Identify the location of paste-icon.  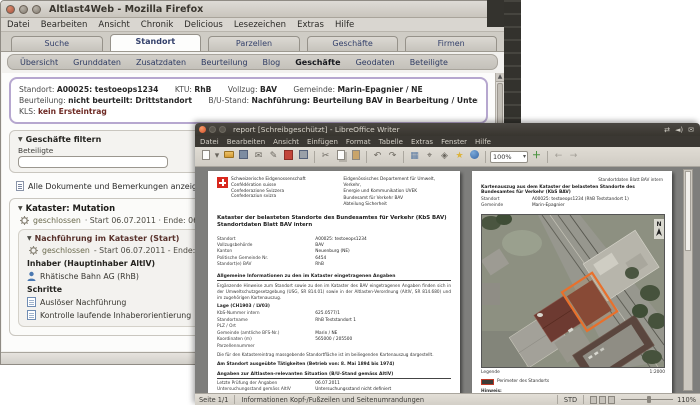
(355, 156).